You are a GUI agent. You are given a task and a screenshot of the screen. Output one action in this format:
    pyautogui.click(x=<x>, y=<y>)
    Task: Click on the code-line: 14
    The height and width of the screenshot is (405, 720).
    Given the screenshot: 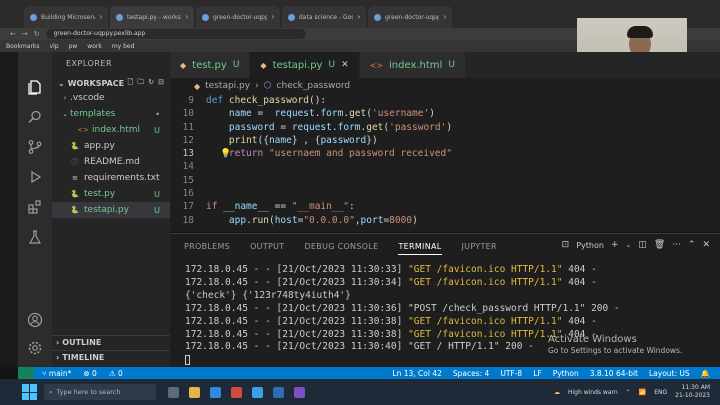 What is the action you would take?
    pyautogui.click(x=445, y=166)
    